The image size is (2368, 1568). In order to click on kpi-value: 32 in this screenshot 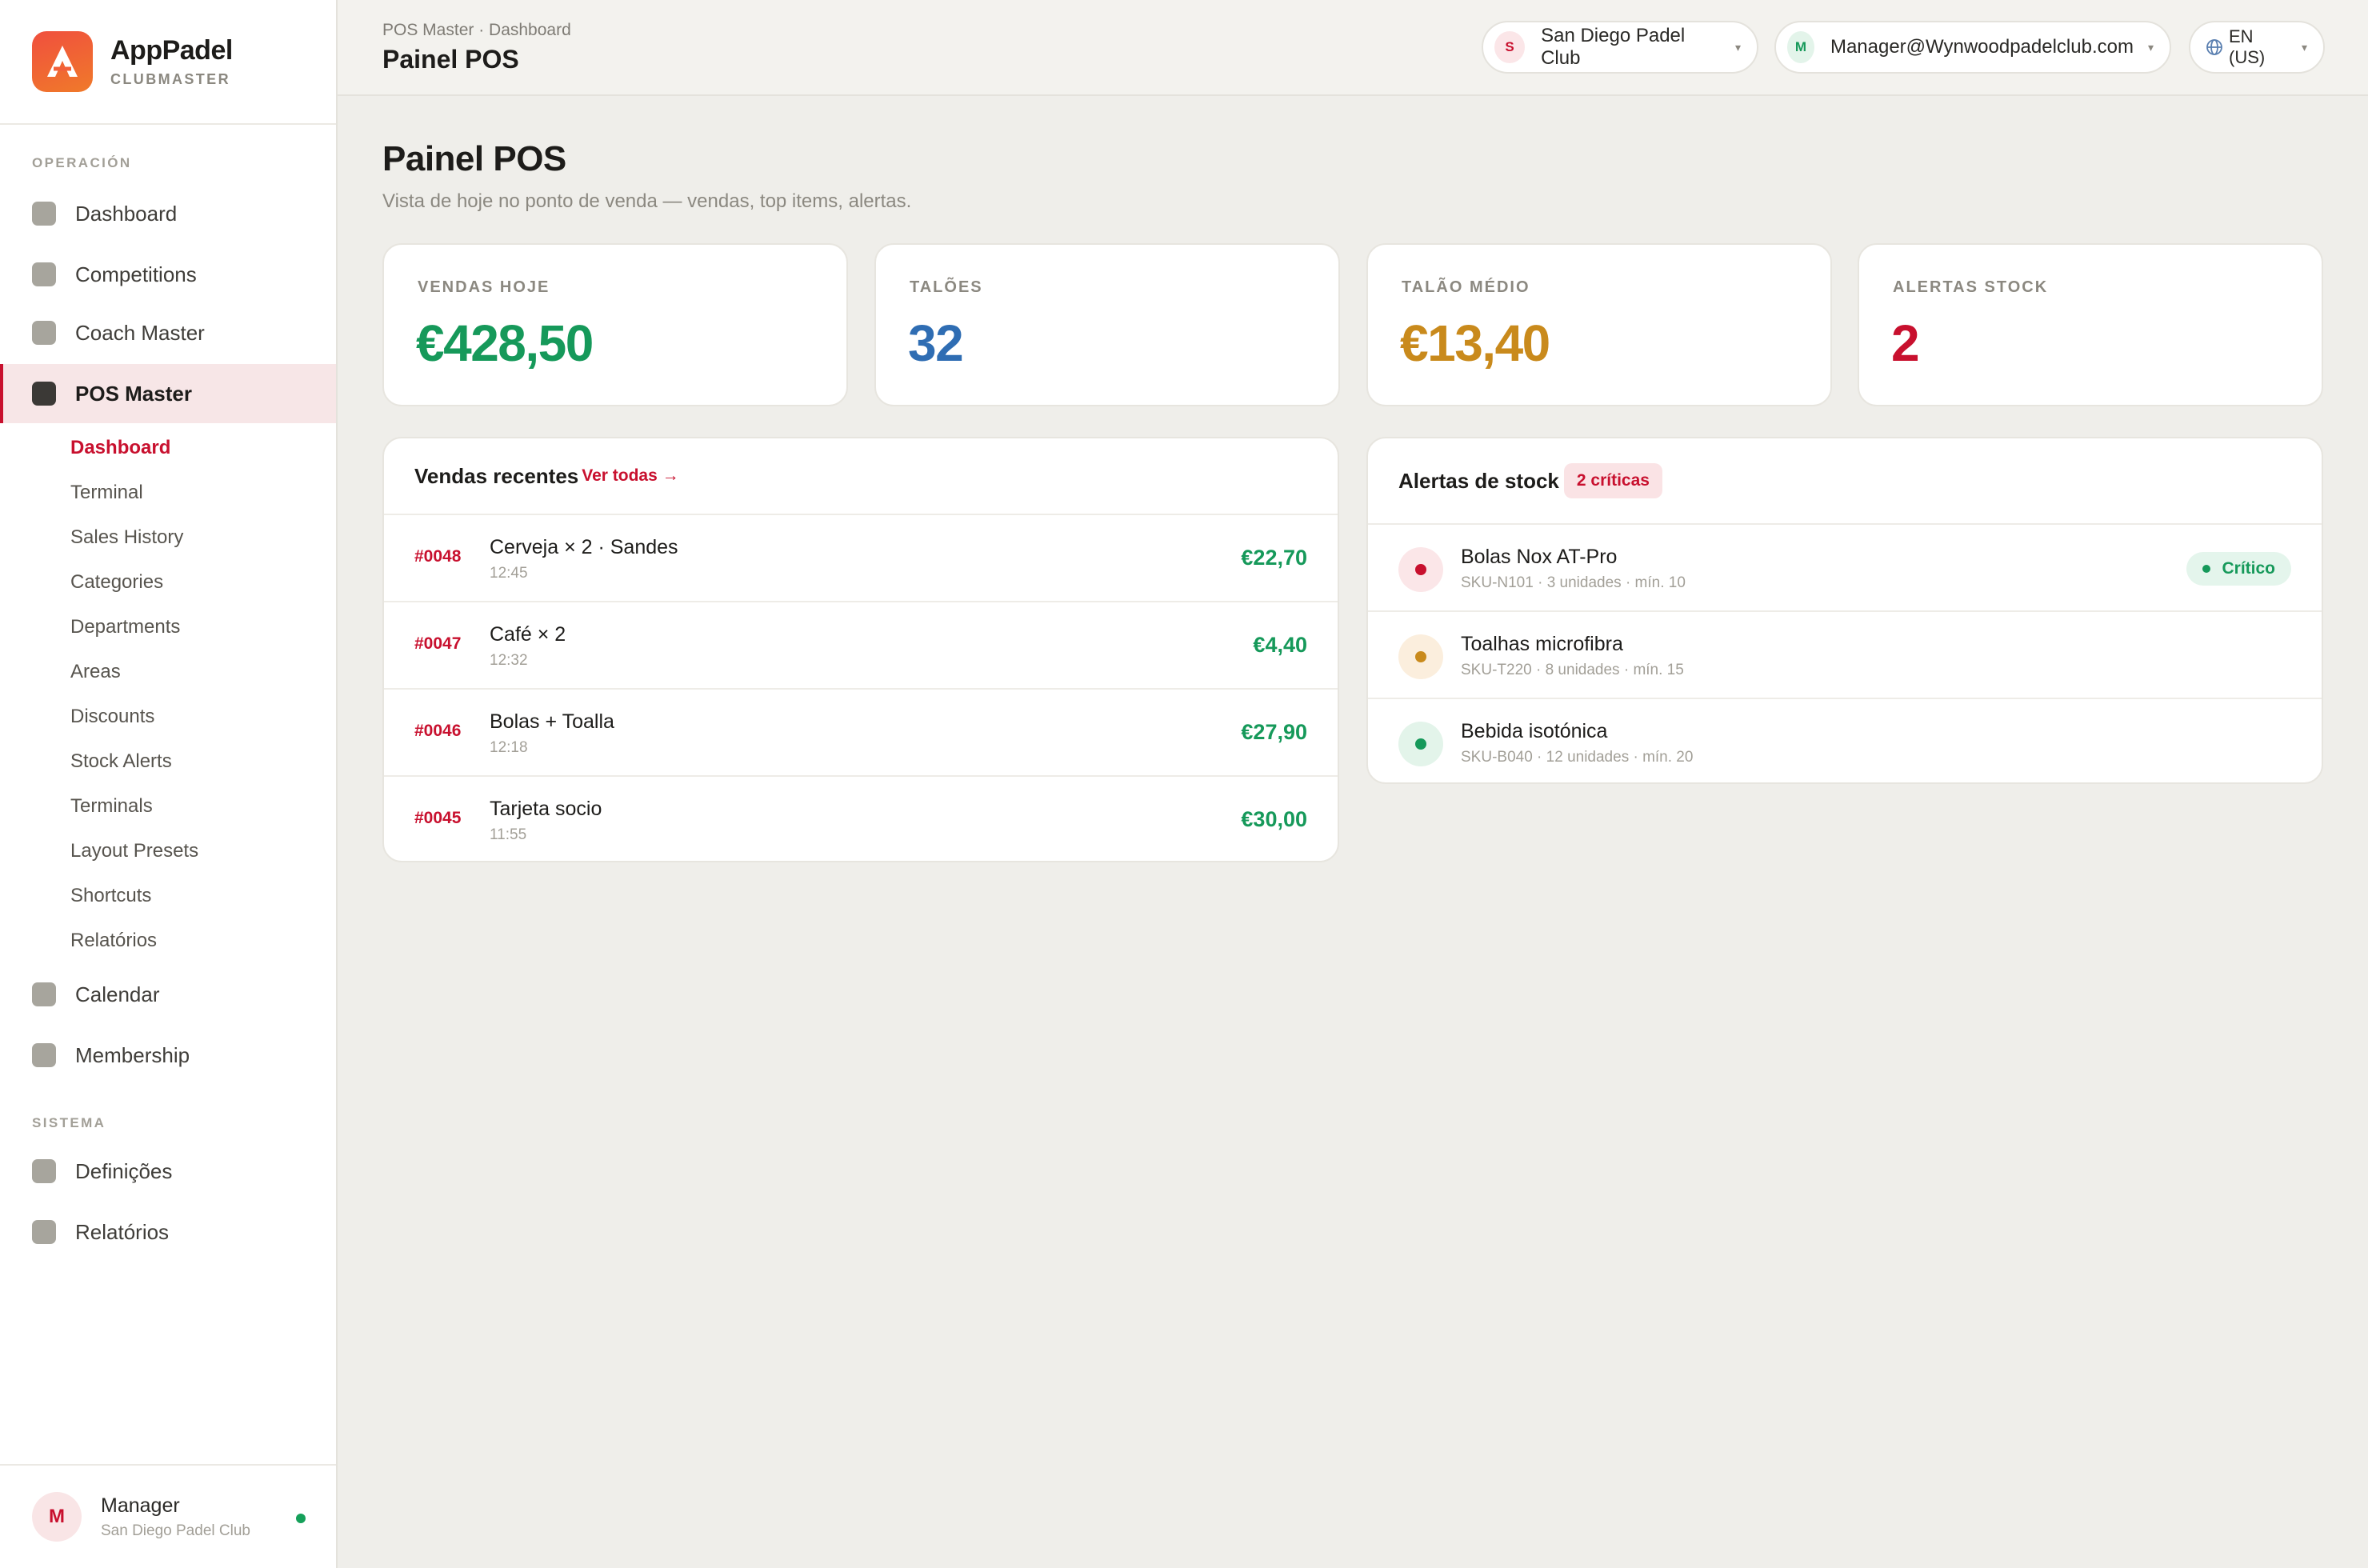, I will do `click(936, 343)`.